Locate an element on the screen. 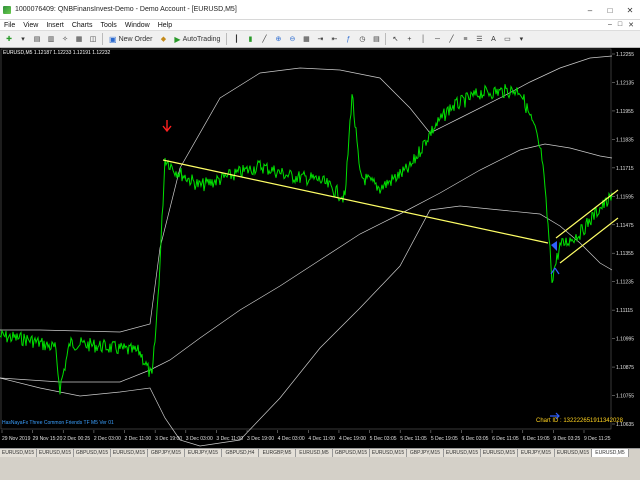 This screenshot has width=640, height=480. autoscroll-icon: ⇤ is located at coordinates (334, 39).